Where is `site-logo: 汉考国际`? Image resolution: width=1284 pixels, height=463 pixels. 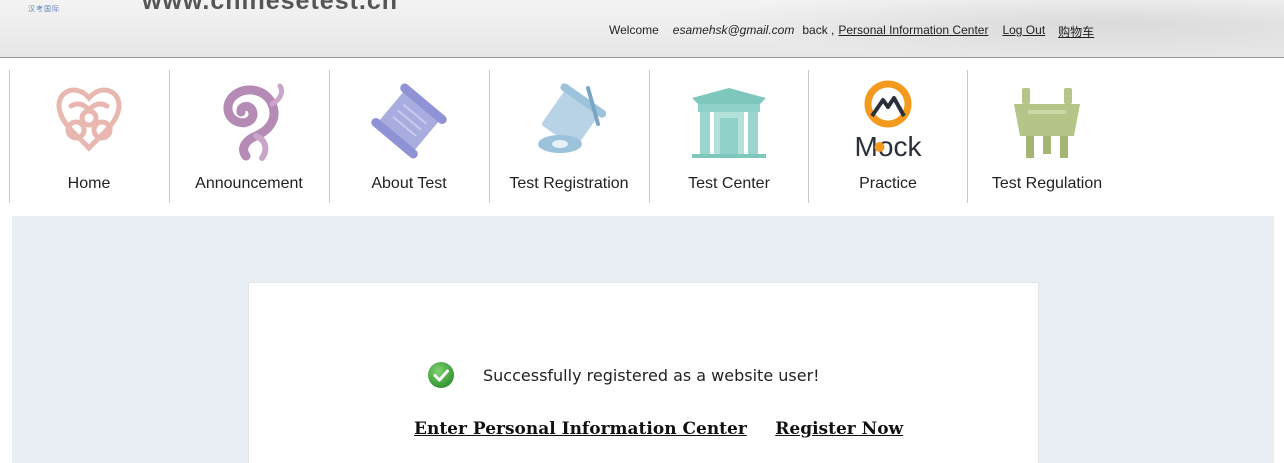 site-logo: 汉考国际 is located at coordinates (67, 10).